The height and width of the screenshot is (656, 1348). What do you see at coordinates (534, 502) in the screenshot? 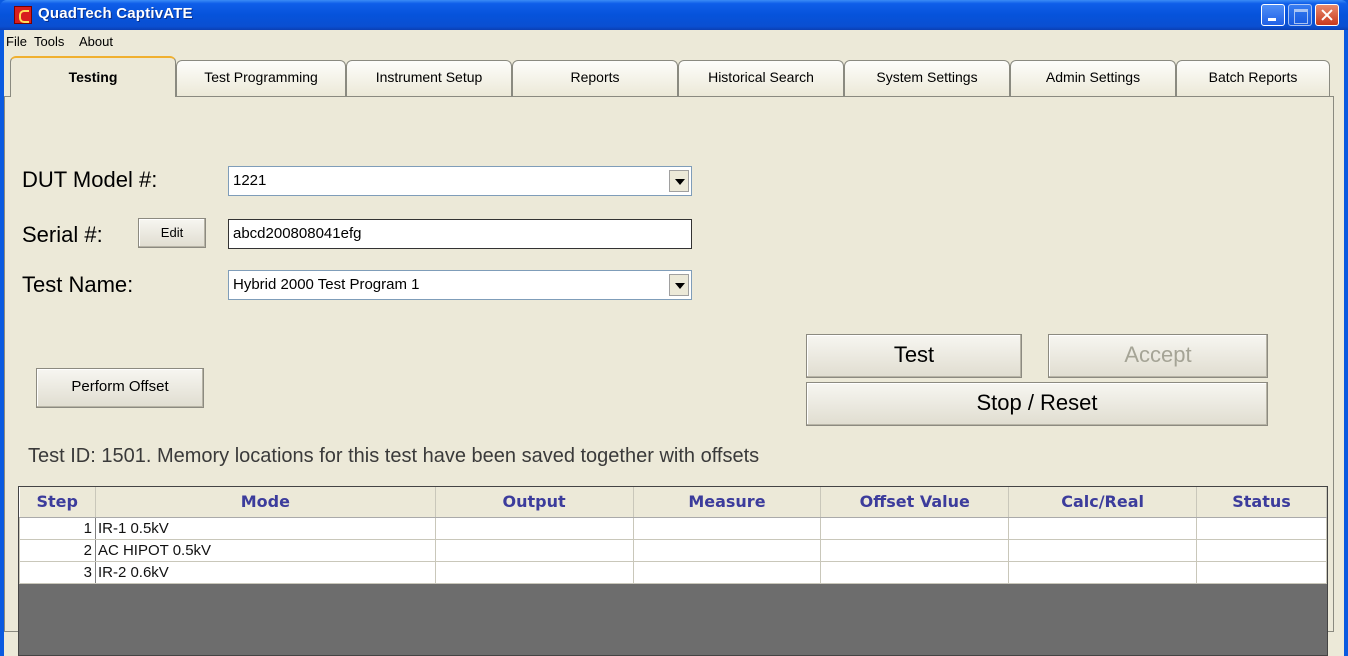
I see `column-header: Output` at bounding box center [534, 502].